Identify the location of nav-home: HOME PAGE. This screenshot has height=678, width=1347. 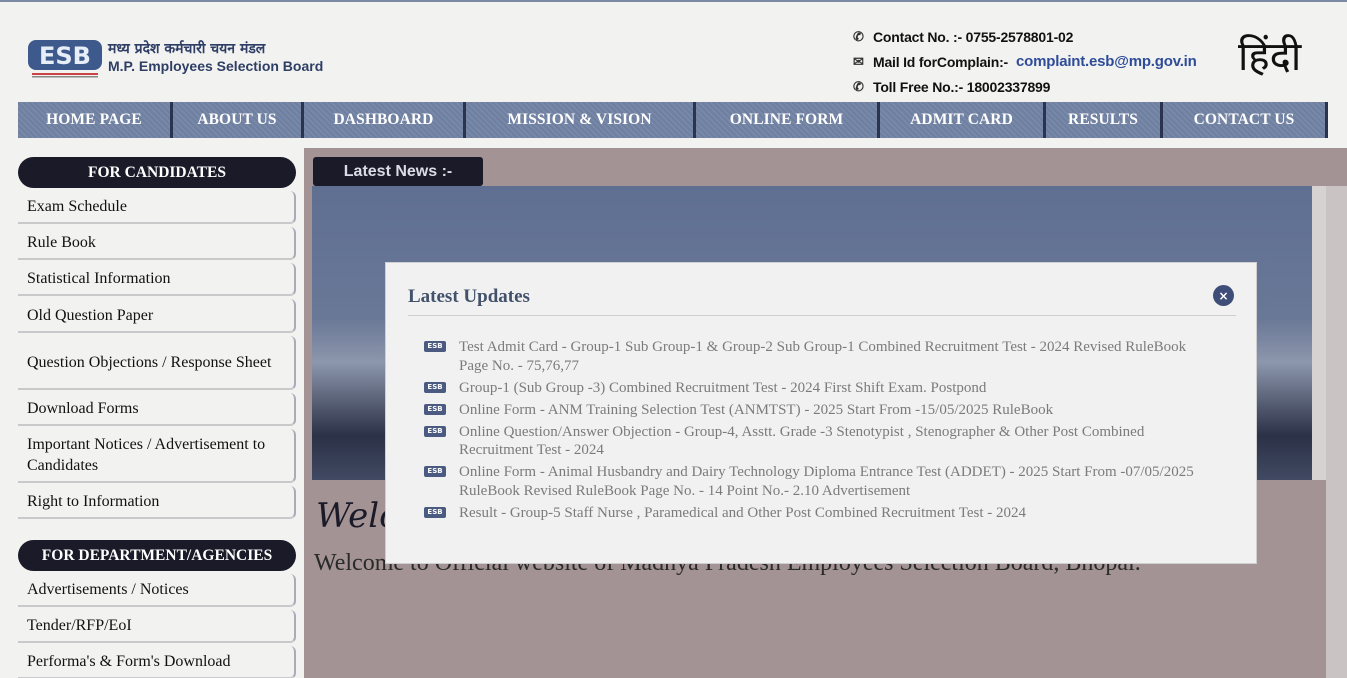
(95, 120).